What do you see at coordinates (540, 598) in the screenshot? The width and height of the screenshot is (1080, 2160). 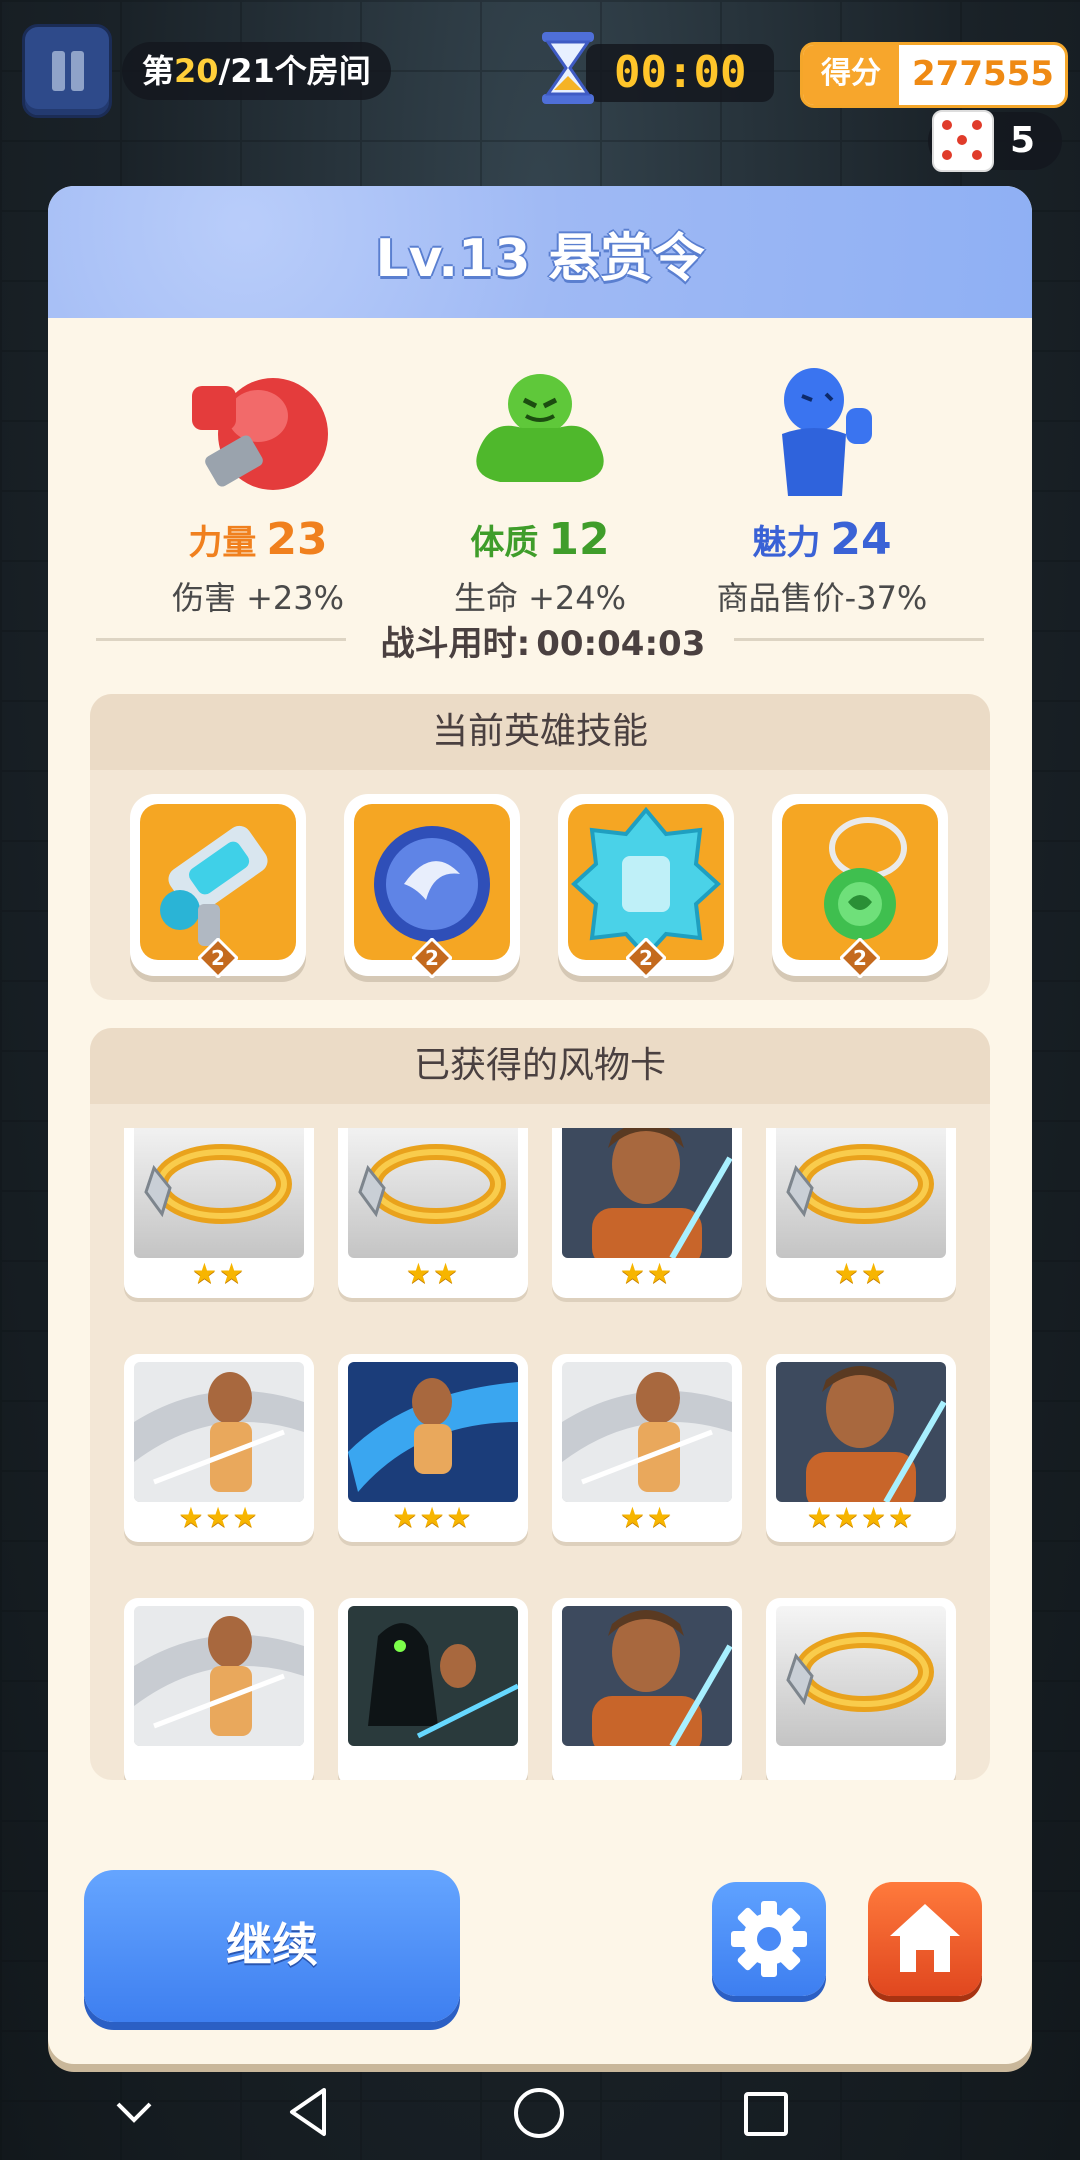 I see `stat-effect: 生命 +24%` at bounding box center [540, 598].